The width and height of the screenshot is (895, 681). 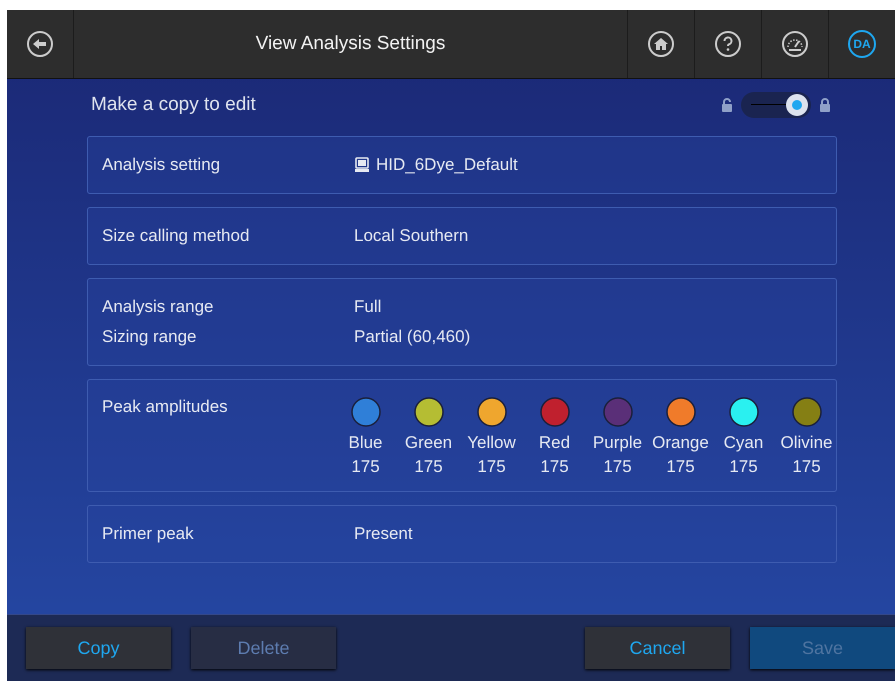 I want to click on gauge-icon, so click(x=795, y=44).